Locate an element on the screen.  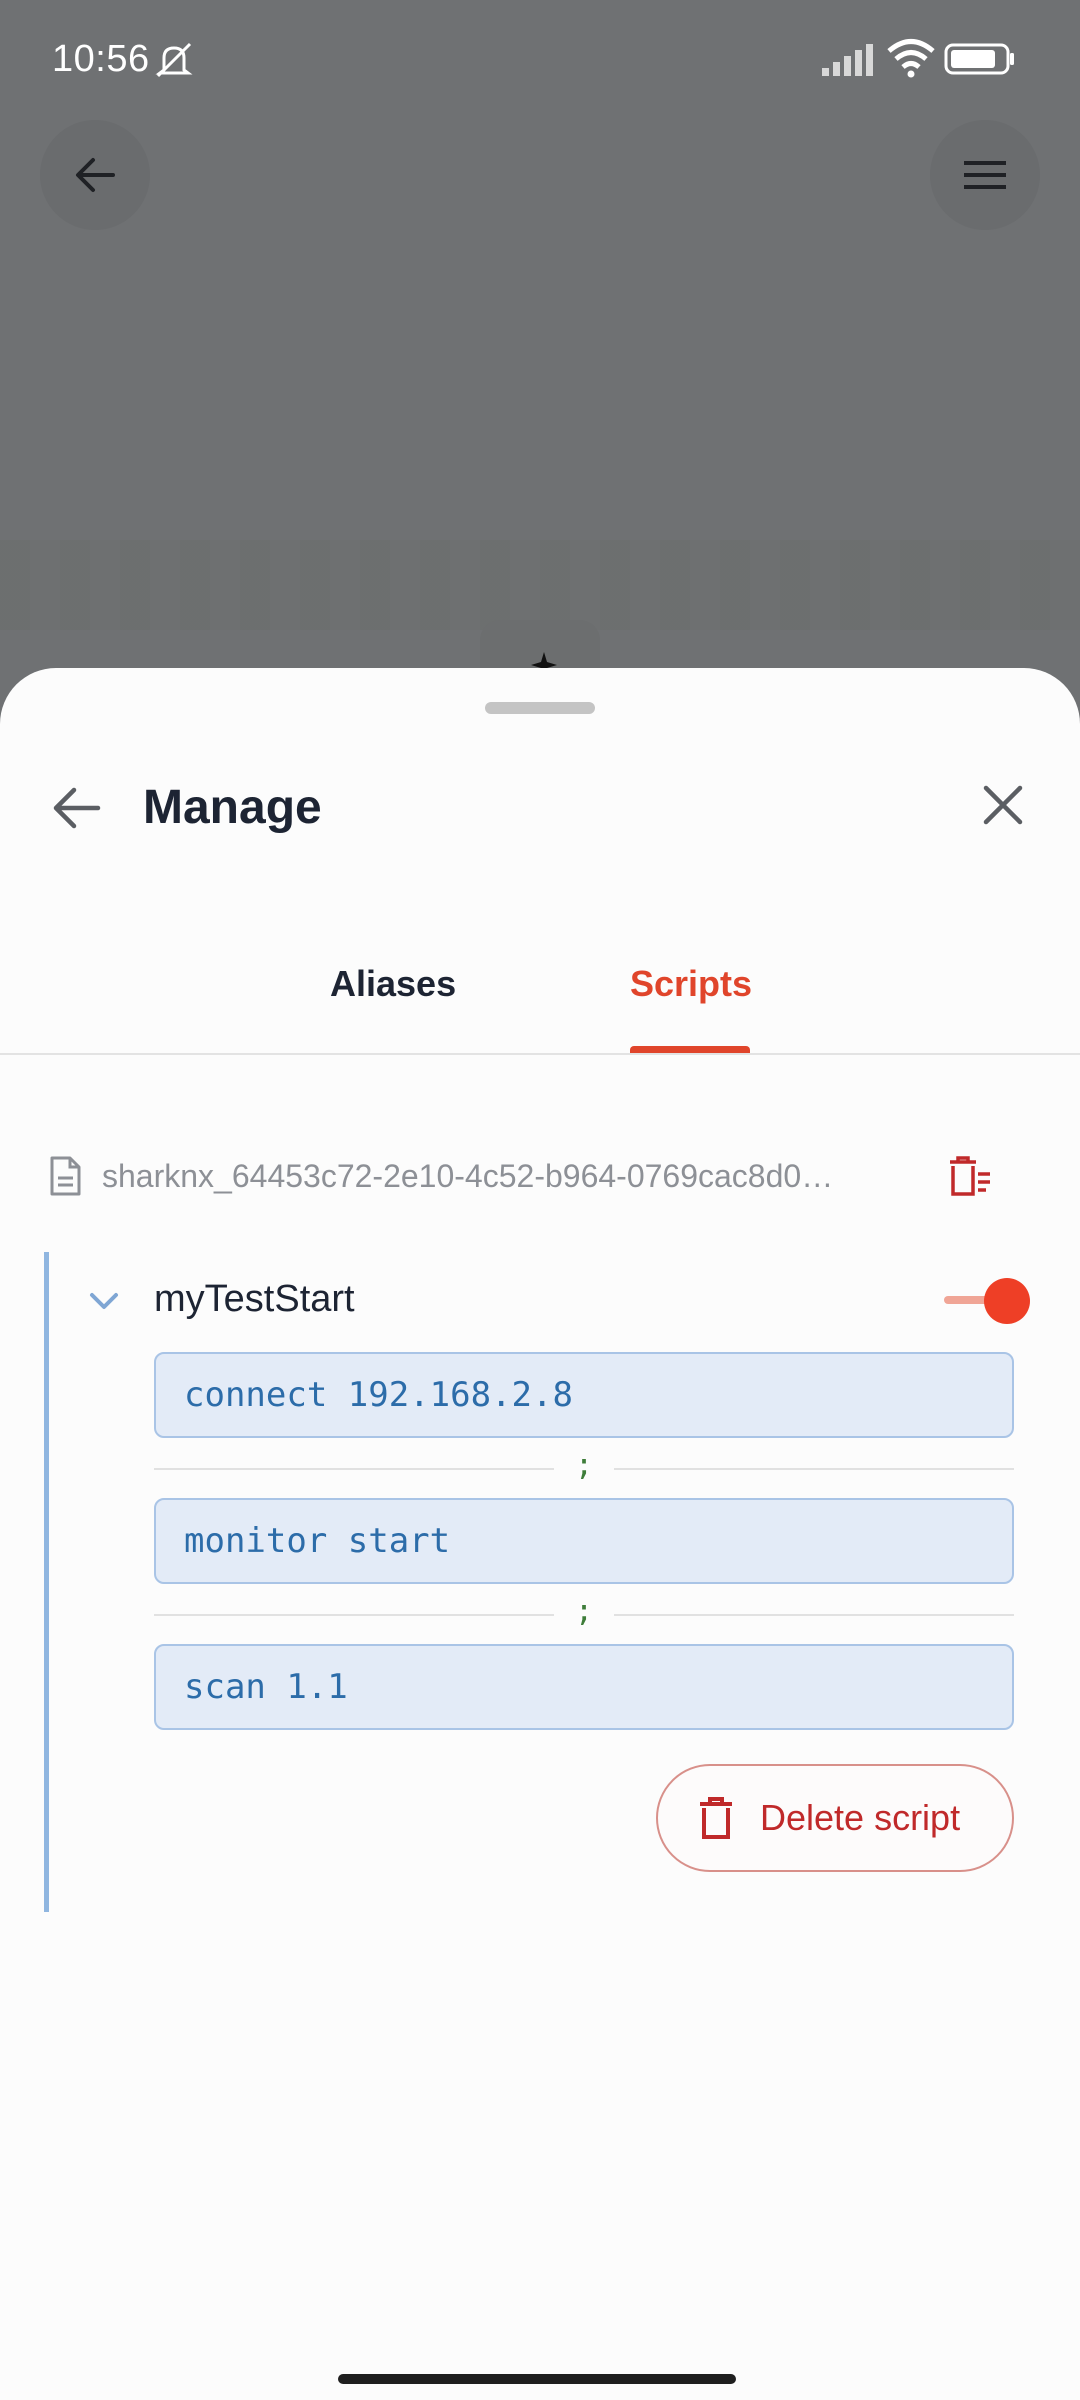
command-field: monitor start is located at coordinates (584, 1541).